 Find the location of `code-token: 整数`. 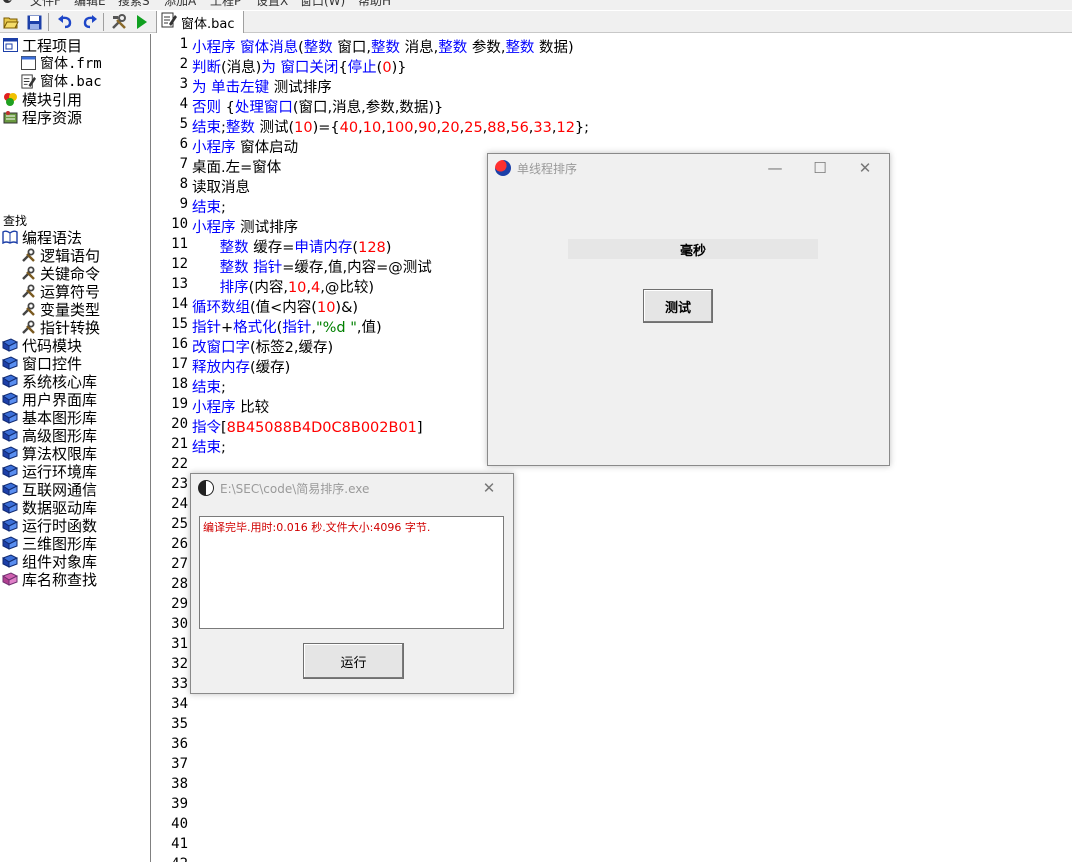

code-token: 整数 is located at coordinates (453, 48).